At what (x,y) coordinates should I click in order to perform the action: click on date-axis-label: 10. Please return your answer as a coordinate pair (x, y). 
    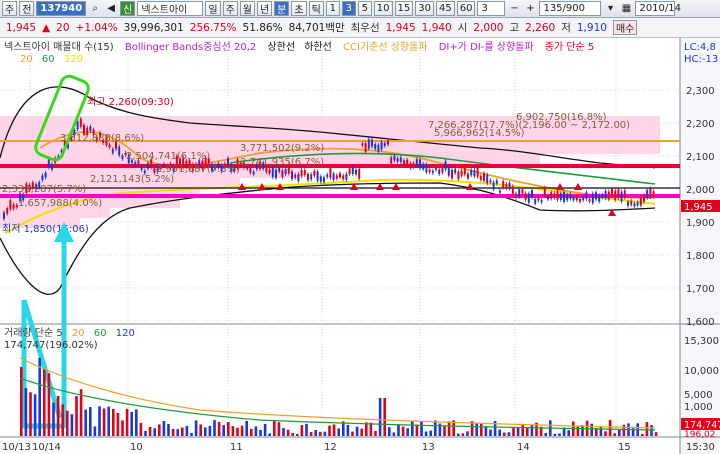
    Looking at the image, I should click on (136, 447).